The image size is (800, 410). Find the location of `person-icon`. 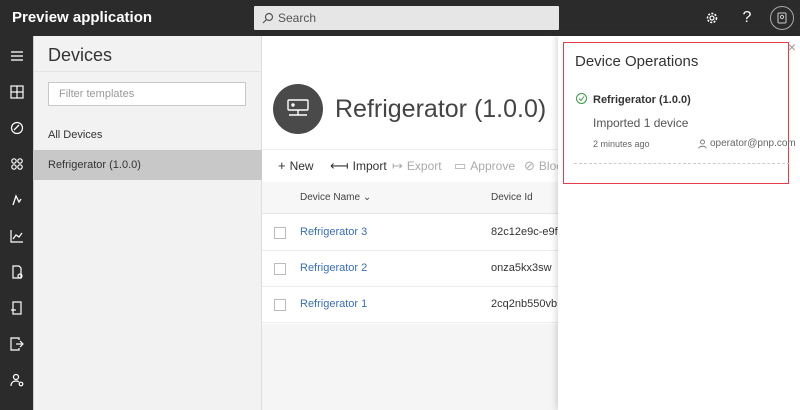

person-icon is located at coordinates (702, 144).